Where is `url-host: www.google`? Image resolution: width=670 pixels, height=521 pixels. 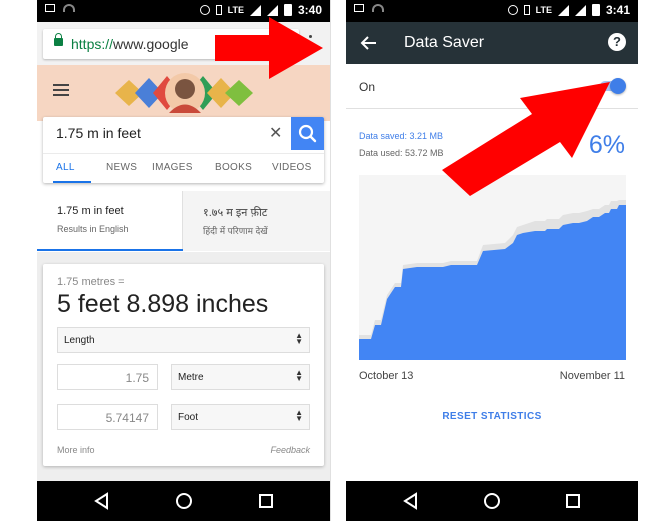 url-host: www.google is located at coordinates (151, 44).